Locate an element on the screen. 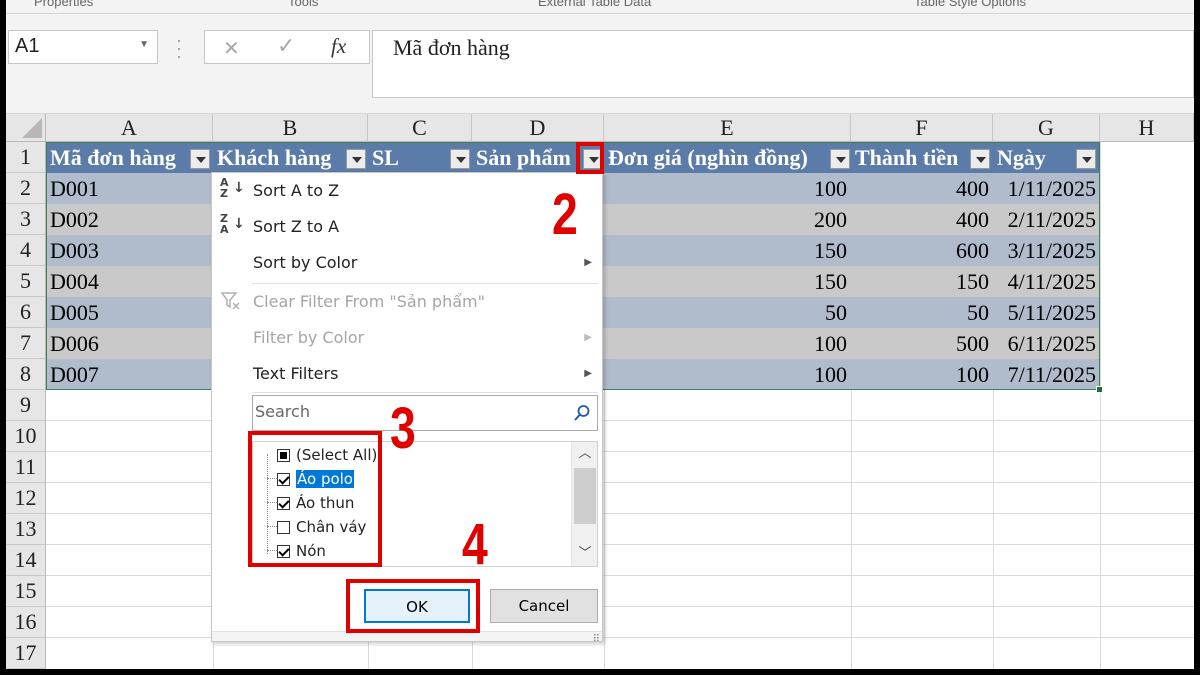  cancel-button: Cancel is located at coordinates (544, 606).